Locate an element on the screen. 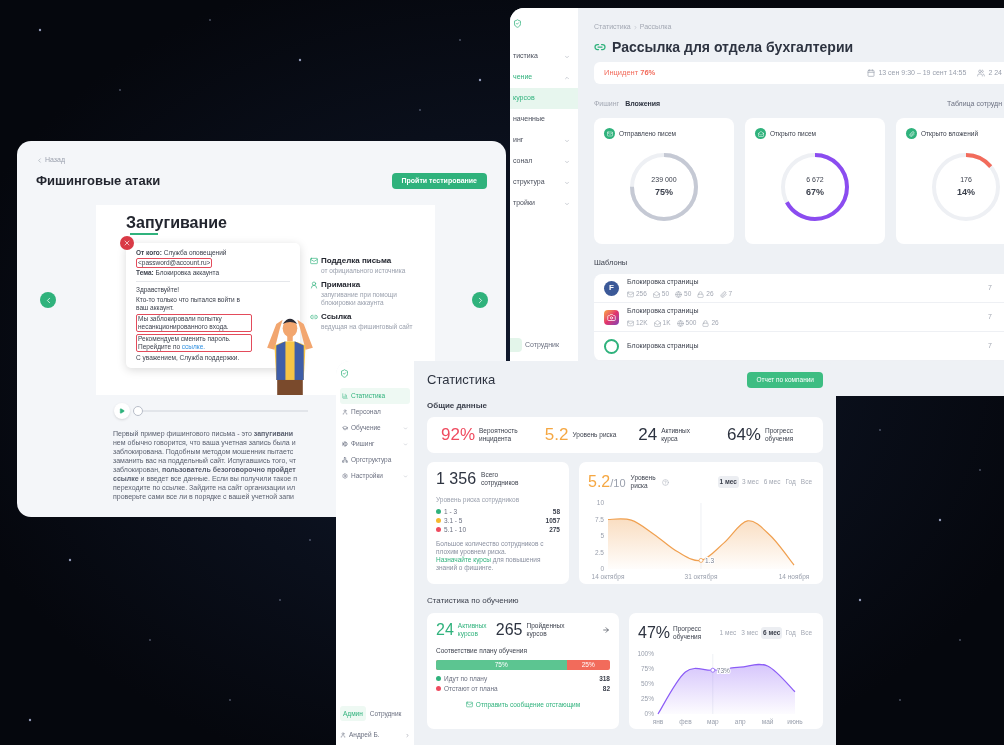 This screenshot has height=745, width=1004. active-courses-value: 24 is located at coordinates (445, 630).